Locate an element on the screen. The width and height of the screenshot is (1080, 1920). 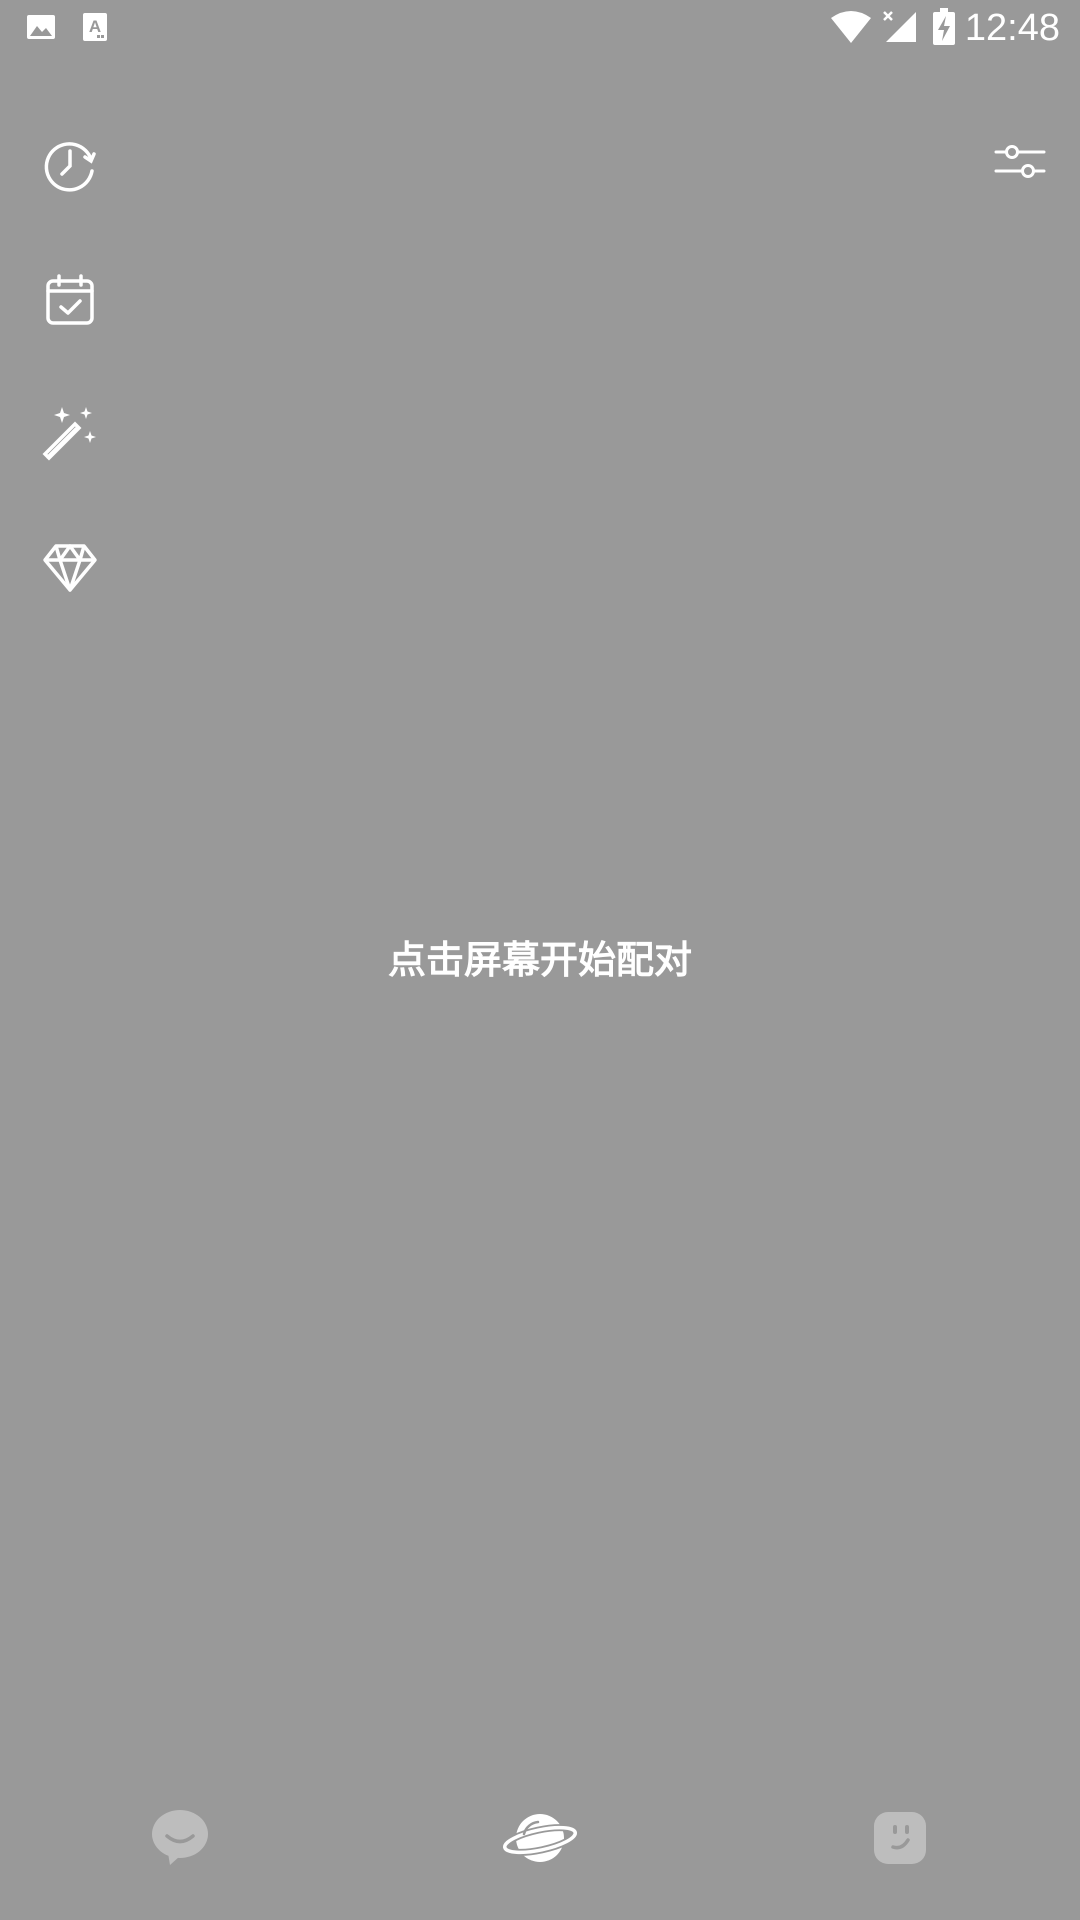
history-button is located at coordinates (70, 167).